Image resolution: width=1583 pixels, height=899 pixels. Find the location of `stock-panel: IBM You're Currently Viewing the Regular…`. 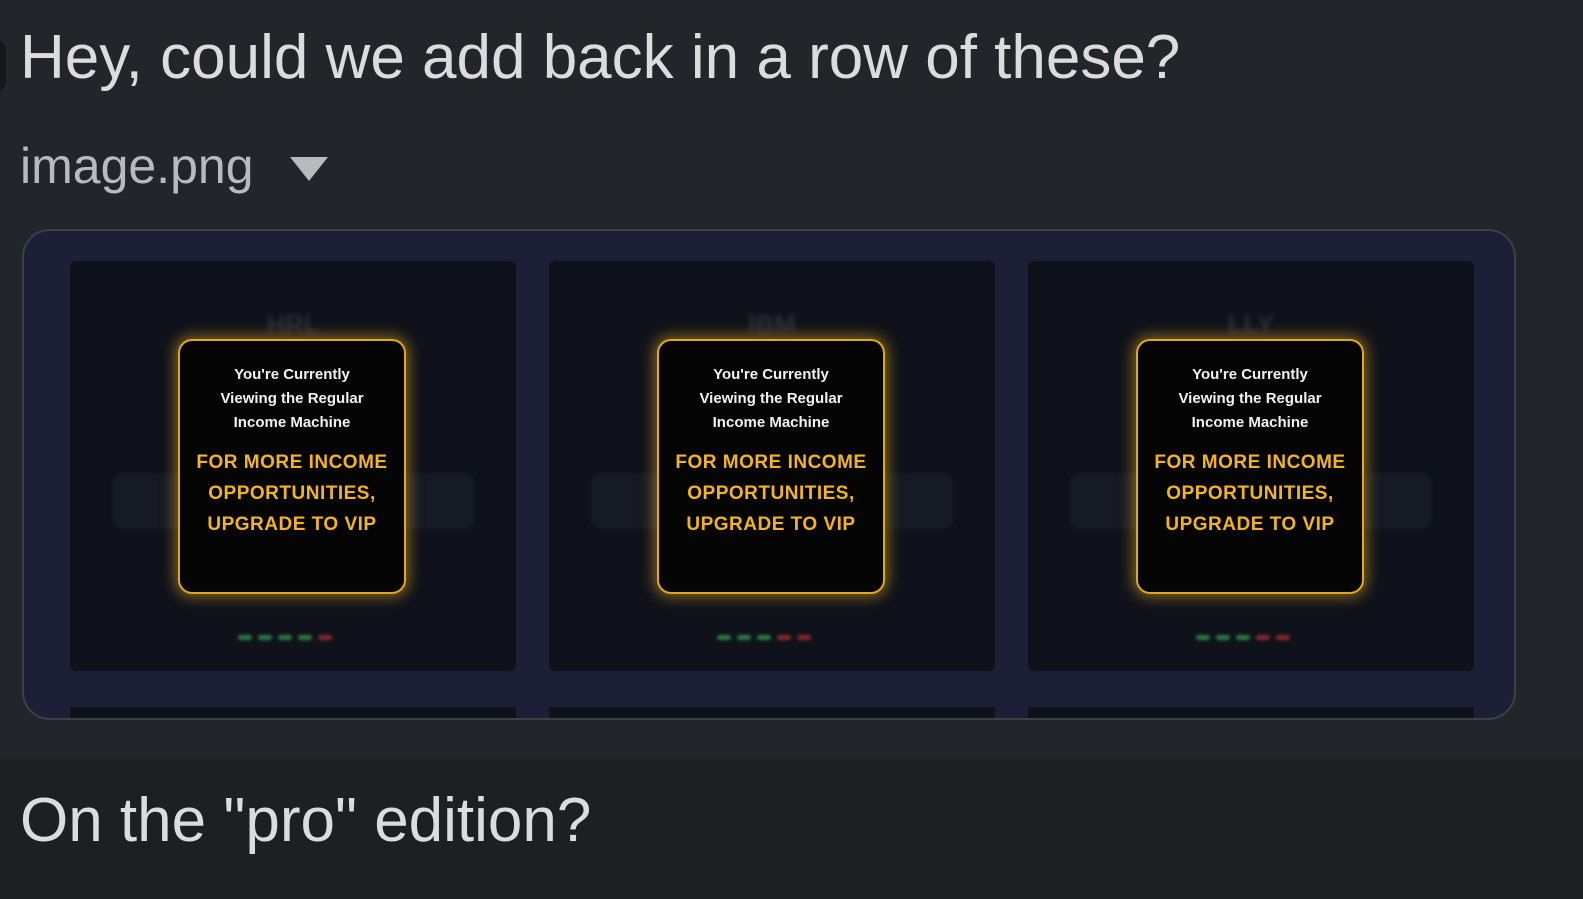

stock-panel: IBM You're Currently Viewing the Regular… is located at coordinates (772, 466).